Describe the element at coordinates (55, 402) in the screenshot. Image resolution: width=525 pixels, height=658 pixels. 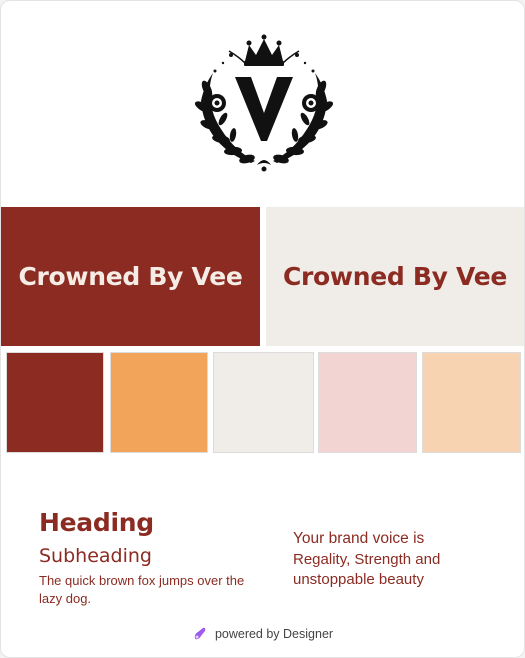
I see `palette-swatch-red` at that location.